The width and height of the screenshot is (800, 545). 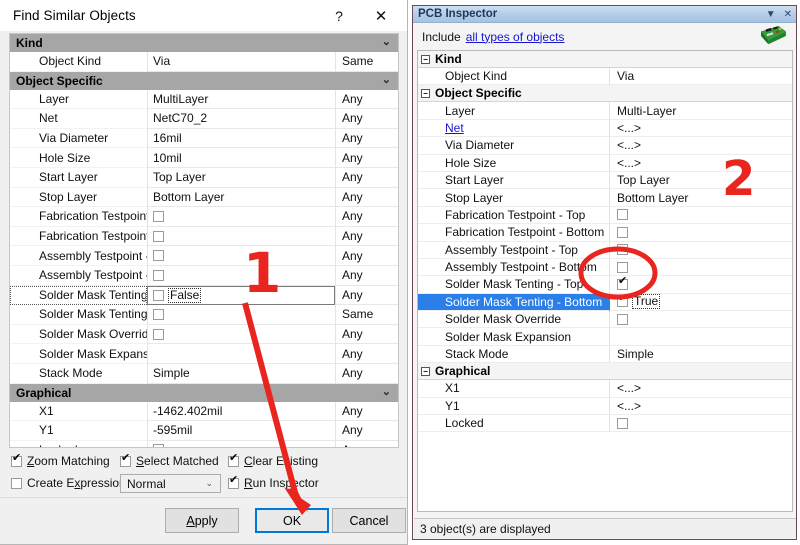 What do you see at coordinates (605, 59) in the screenshot?
I see `inspector-section-header: − Kind` at bounding box center [605, 59].